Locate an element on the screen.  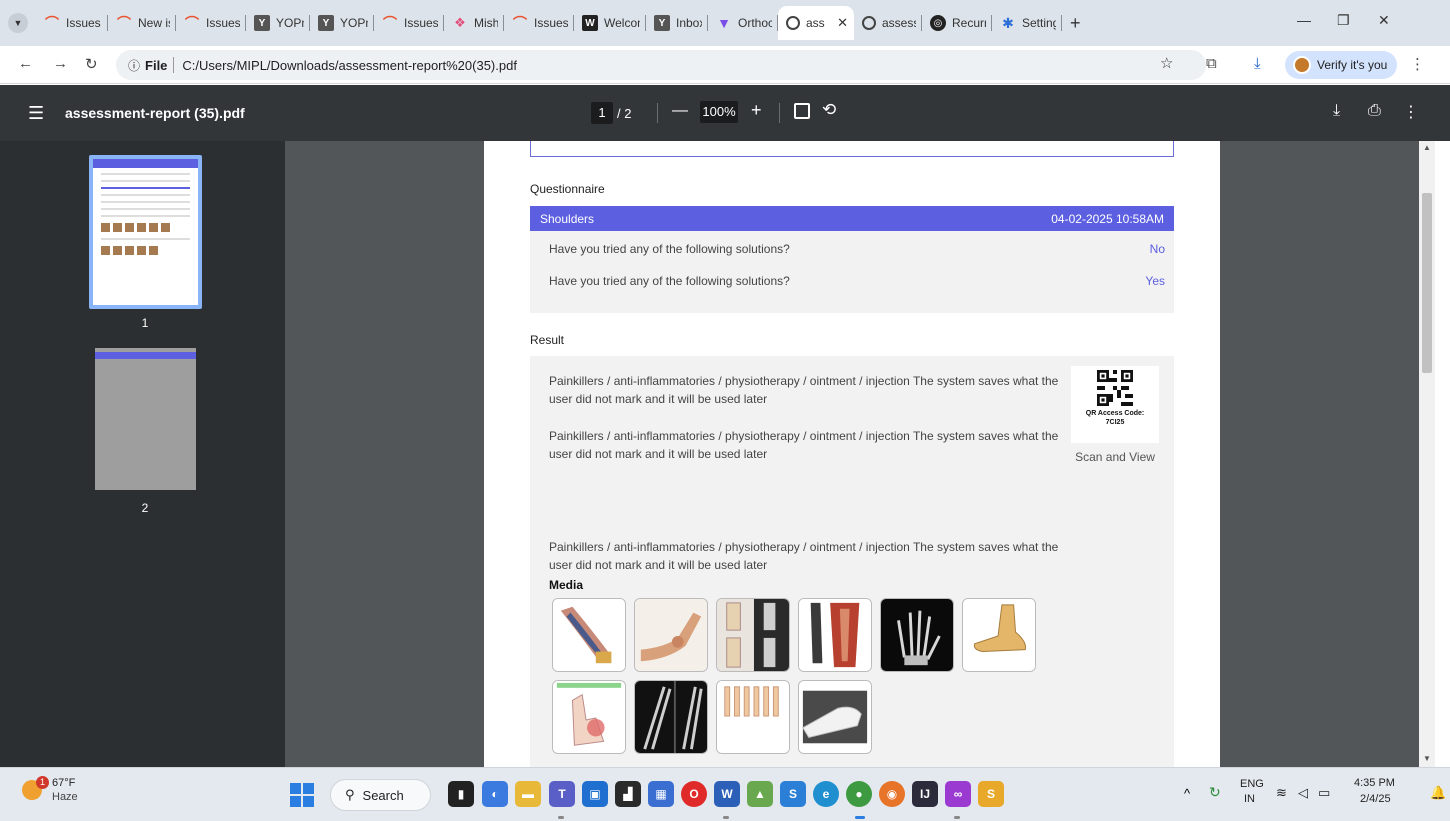
rotate-icon: ⟲ is located at coordinates (829, 110).